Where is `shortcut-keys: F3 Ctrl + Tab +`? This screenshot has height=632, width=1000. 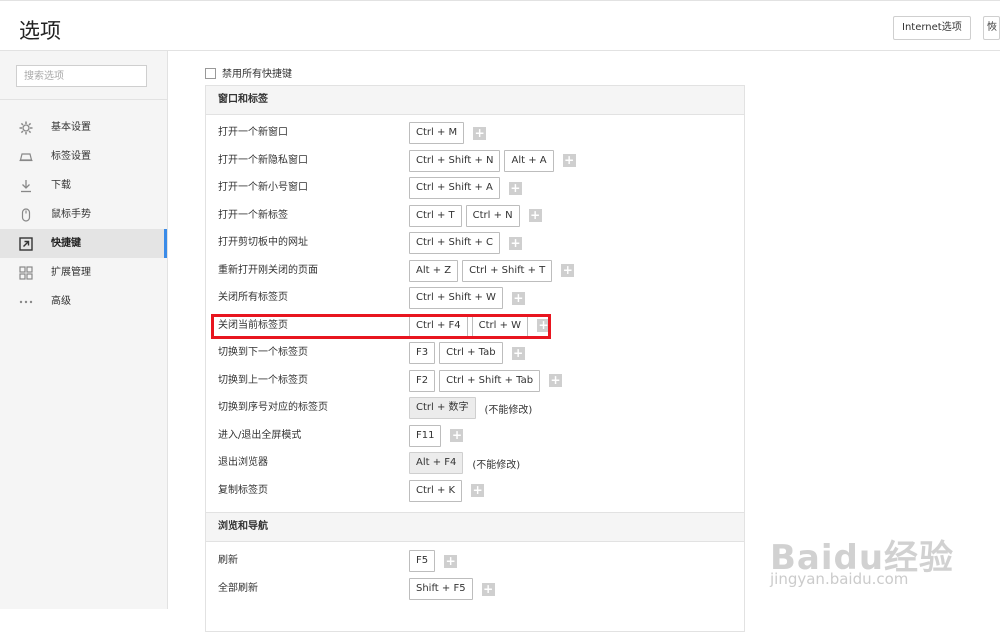 shortcut-keys: F3 Ctrl + Tab + is located at coordinates (467, 353).